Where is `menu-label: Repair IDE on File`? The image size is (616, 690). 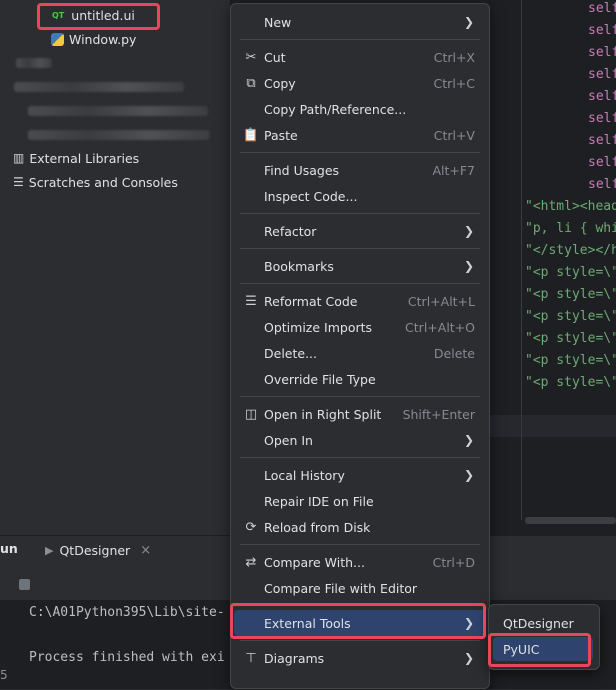 menu-label: Repair IDE on File is located at coordinates (319, 501).